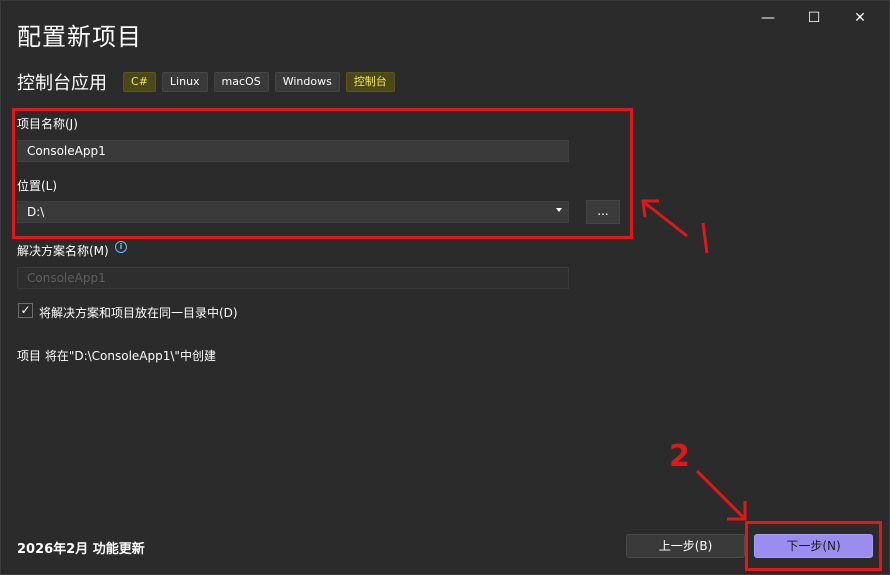 The width and height of the screenshot is (890, 575). I want to click on tag-linux: Linux, so click(184, 82).